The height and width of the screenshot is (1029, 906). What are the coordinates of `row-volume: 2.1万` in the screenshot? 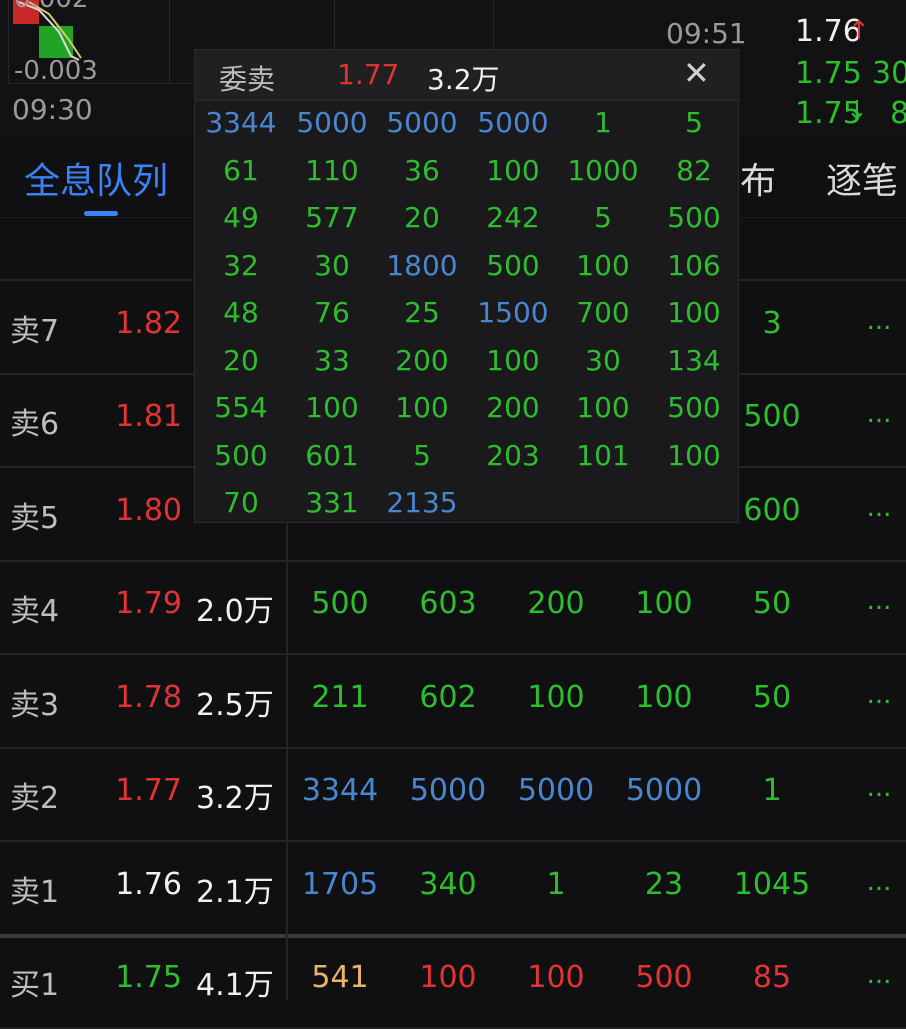 It's located at (235, 892).